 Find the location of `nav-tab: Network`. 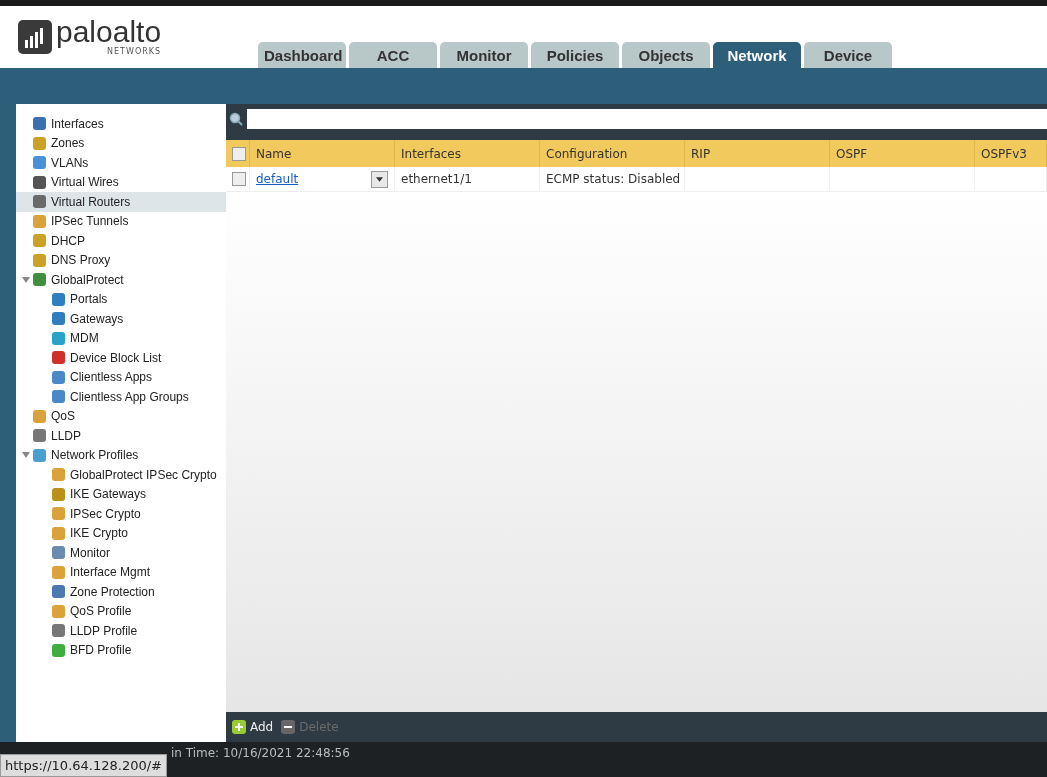

nav-tab: Network is located at coordinates (757, 55).